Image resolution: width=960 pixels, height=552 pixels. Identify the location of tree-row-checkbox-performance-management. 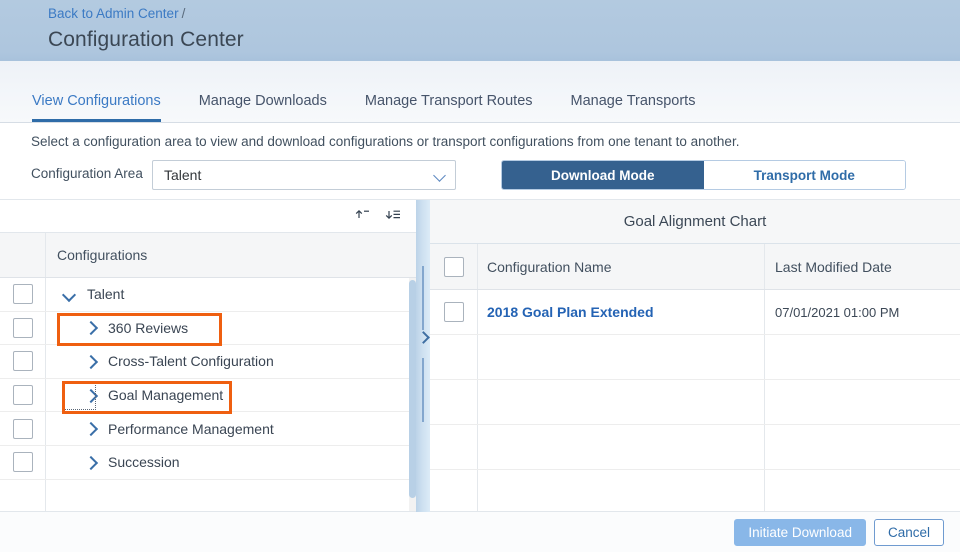
(22, 428).